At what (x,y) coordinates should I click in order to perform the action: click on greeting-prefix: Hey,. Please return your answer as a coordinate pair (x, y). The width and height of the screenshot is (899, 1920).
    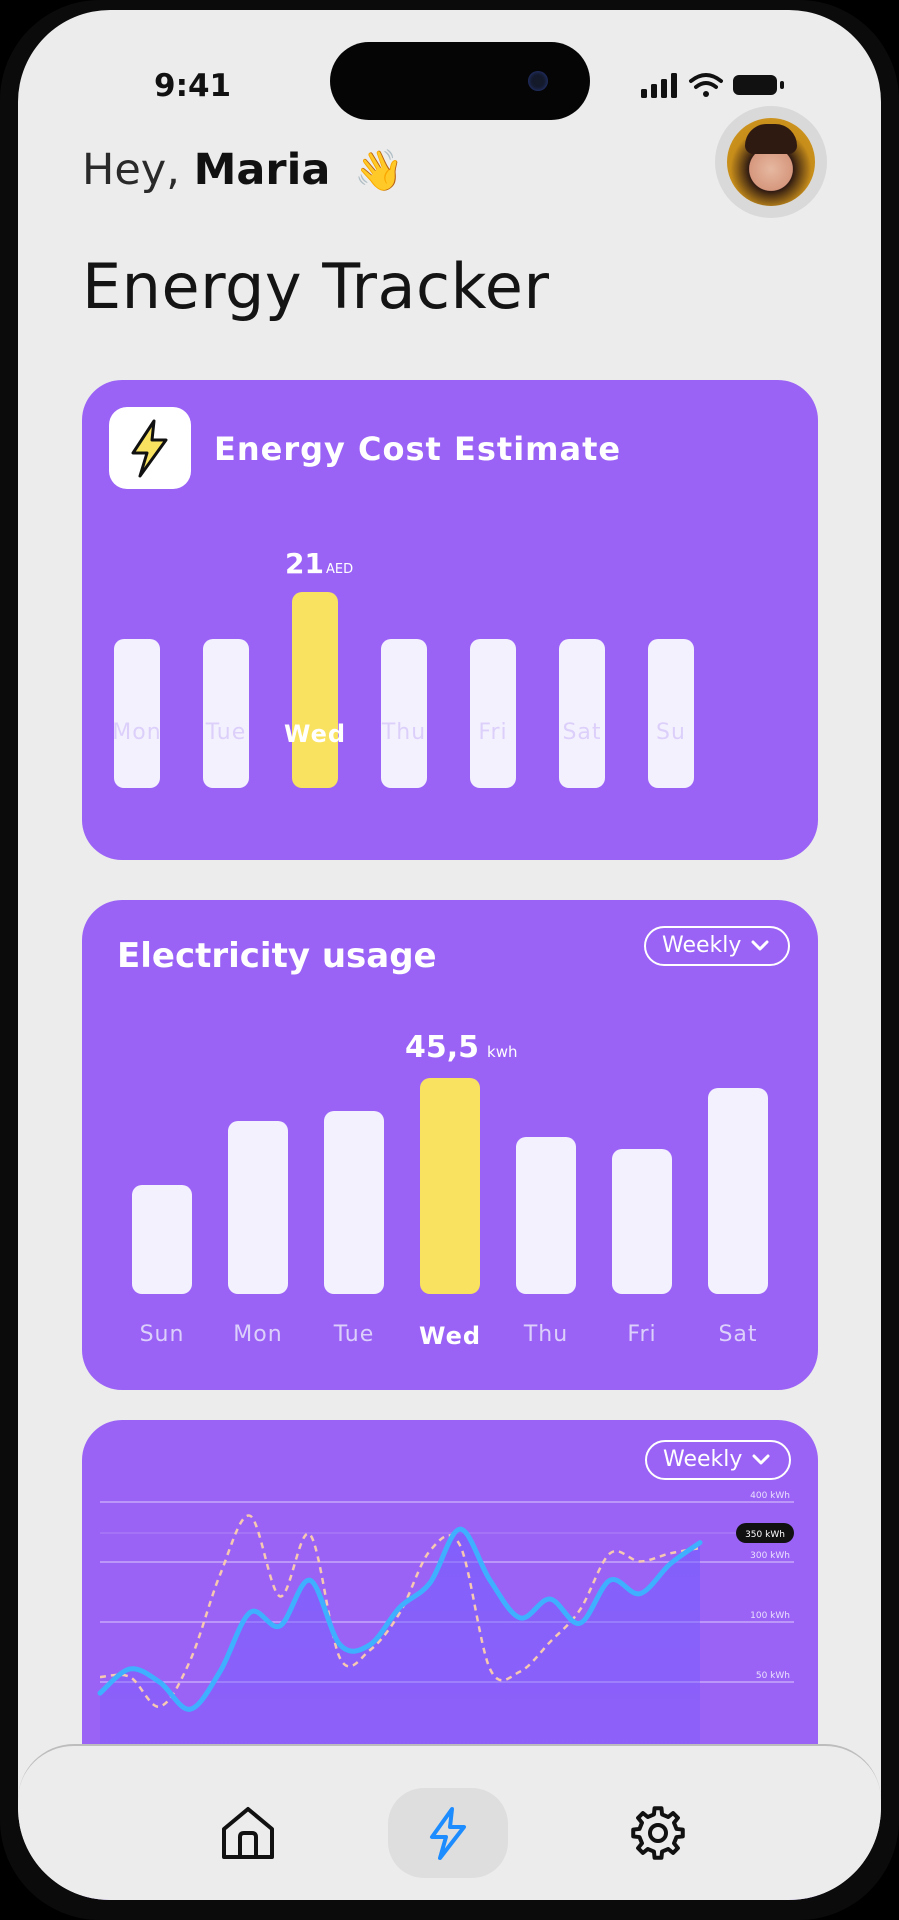
    Looking at the image, I should click on (131, 170).